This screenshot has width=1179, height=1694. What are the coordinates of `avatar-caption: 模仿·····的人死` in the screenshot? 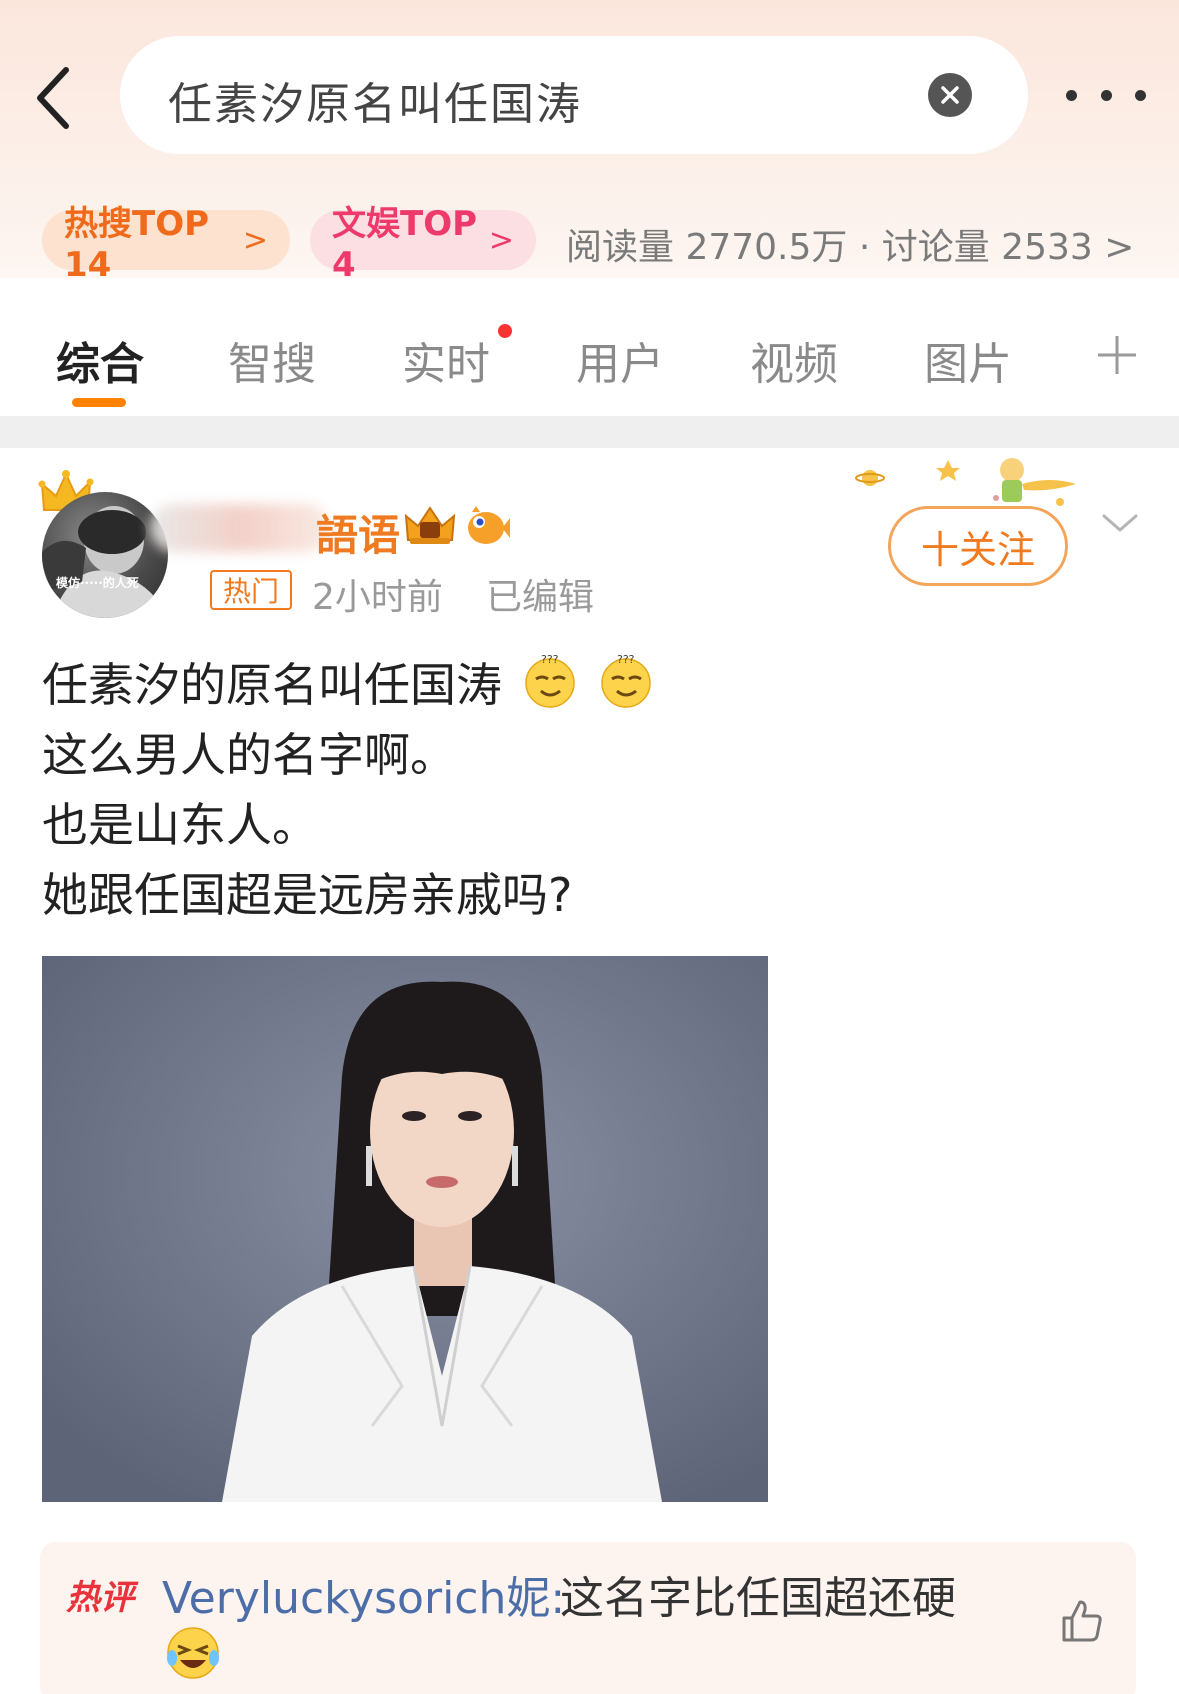 It's located at (97, 583).